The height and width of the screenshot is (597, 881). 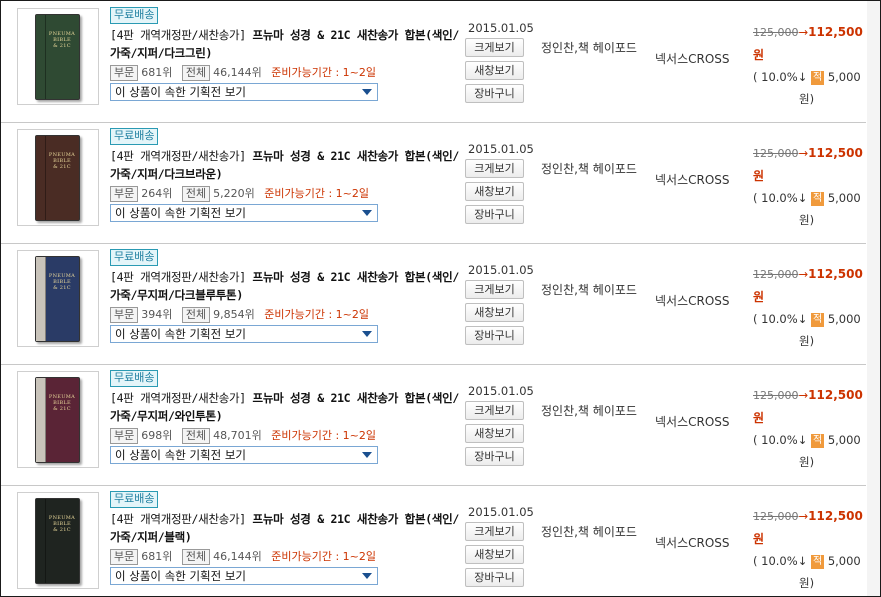 I want to click on rank-line: 부문 394위 전체 9,854위 준비가능기간 : 1~2일, so click(x=285, y=314).